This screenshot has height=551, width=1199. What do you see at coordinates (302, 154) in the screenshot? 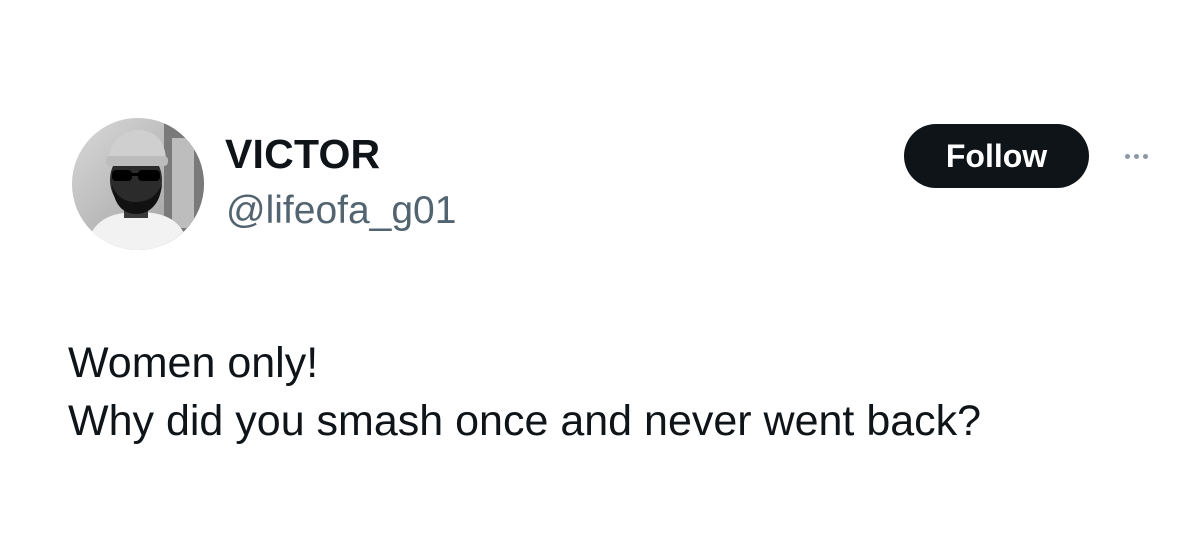
I see `display-name: VICTOR` at bounding box center [302, 154].